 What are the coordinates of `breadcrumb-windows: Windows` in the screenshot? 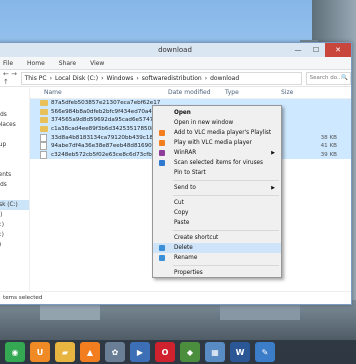 It's located at (120, 78).